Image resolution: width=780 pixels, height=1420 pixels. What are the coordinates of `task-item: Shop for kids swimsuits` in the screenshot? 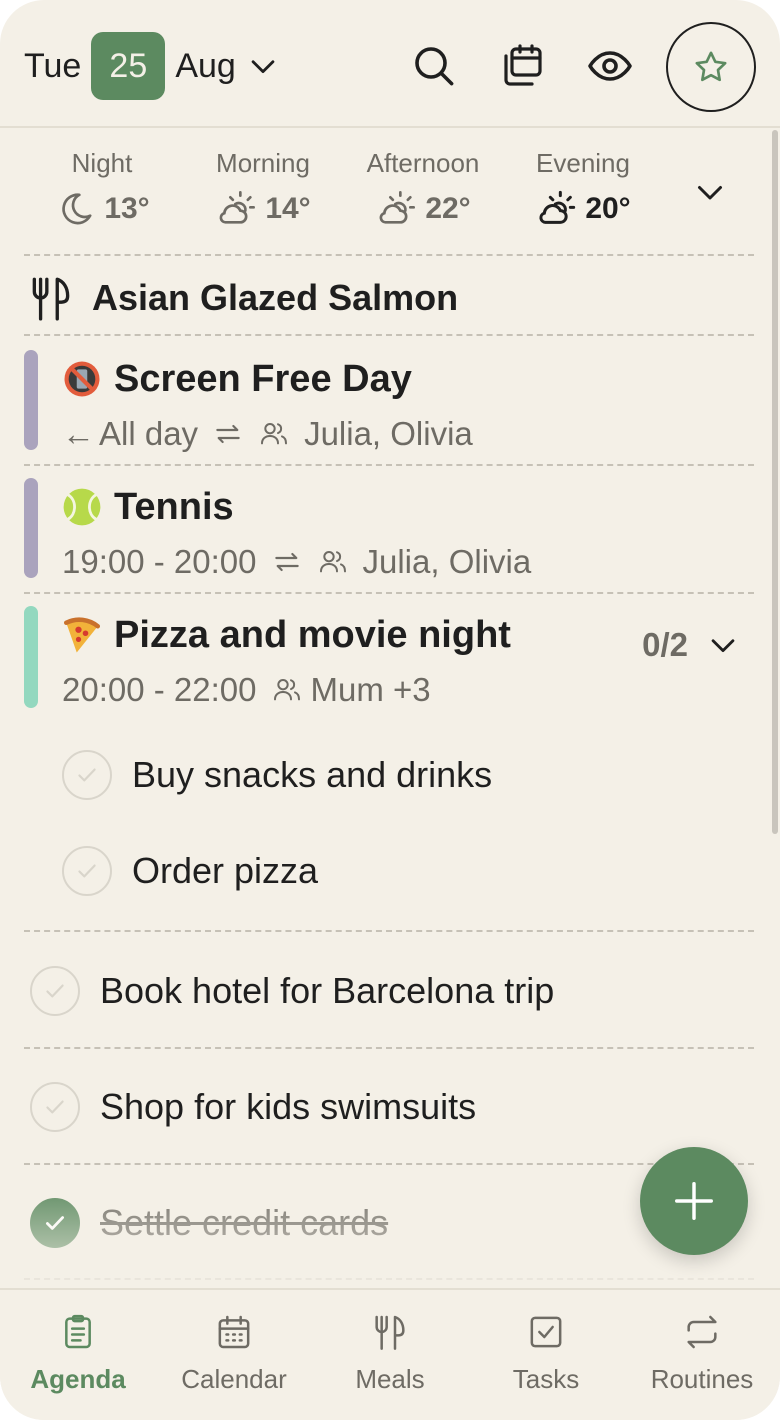 It's located at (253, 1107).